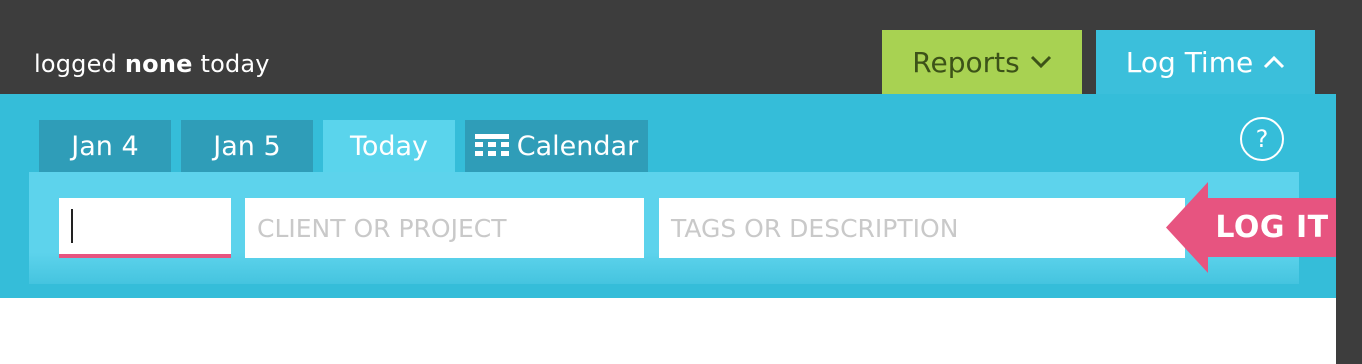 This screenshot has width=1362, height=364. I want to click on calendar-grid-icon, so click(491, 146).